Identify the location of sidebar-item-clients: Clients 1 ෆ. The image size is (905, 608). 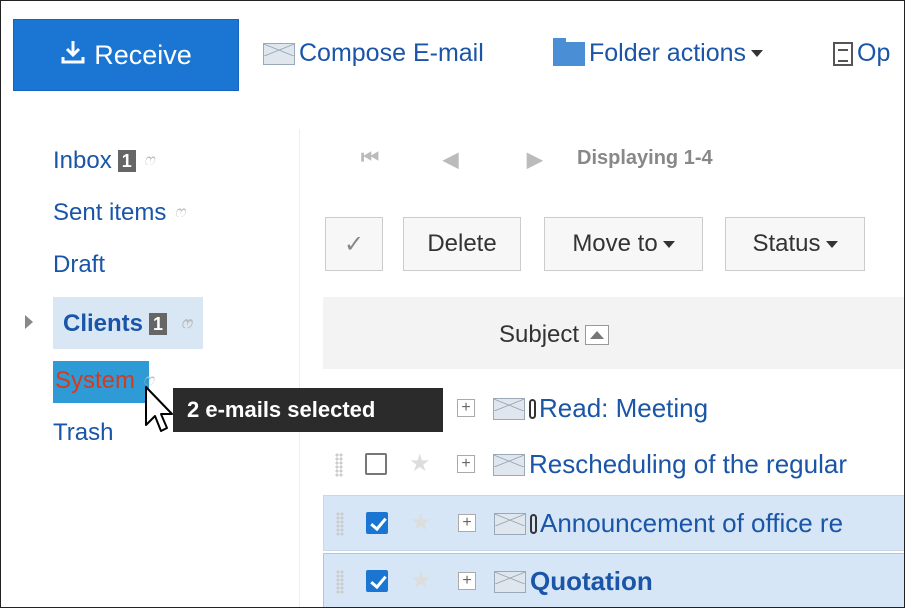
(127, 324).